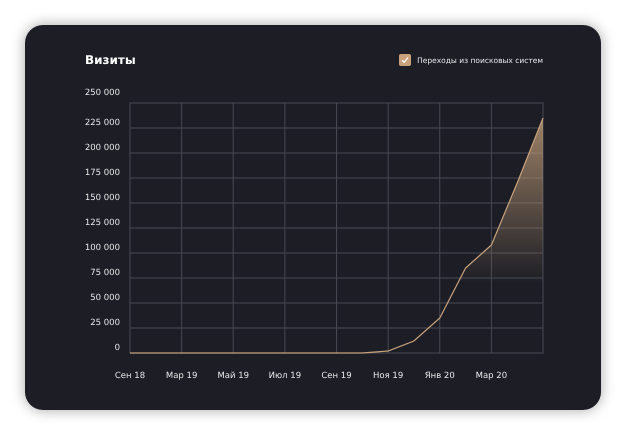  Describe the element at coordinates (117, 348) in the screenshot. I see `y-tick-label: 0` at that location.